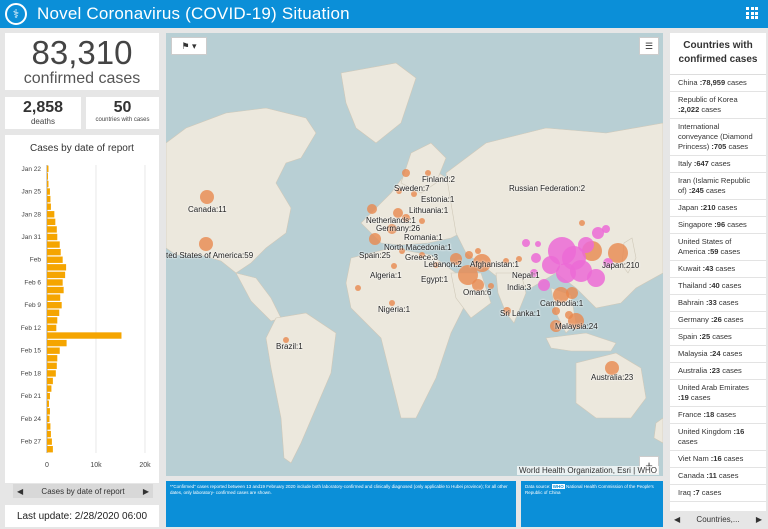  I want to click on y-tick-label: Jan 25, so click(31, 192).